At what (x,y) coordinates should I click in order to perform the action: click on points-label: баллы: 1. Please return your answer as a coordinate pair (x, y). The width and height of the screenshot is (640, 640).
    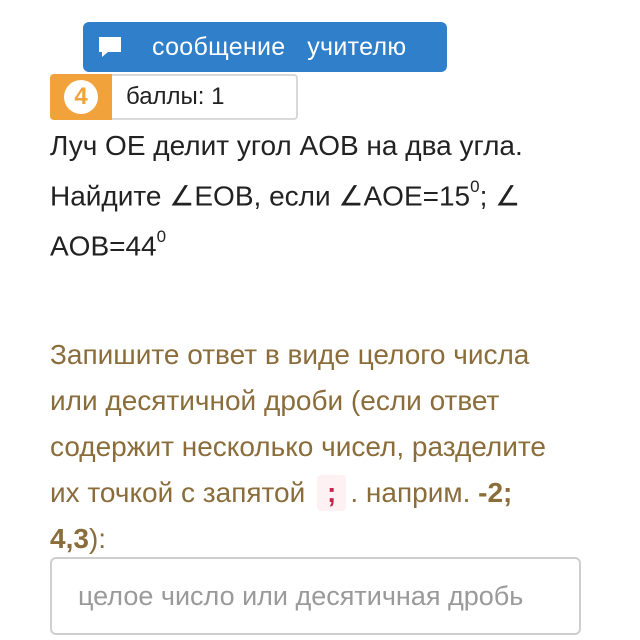
    Looking at the image, I should click on (205, 97).